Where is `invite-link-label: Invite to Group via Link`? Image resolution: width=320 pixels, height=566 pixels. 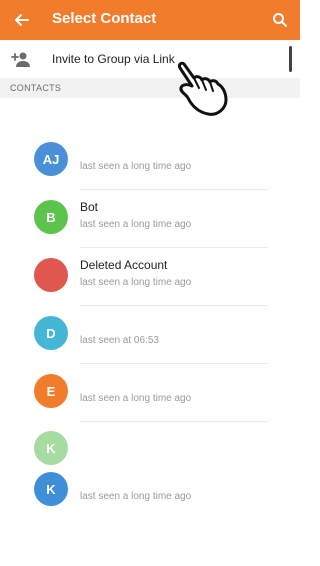 invite-link-label: Invite to Group via Link is located at coordinates (113, 59).